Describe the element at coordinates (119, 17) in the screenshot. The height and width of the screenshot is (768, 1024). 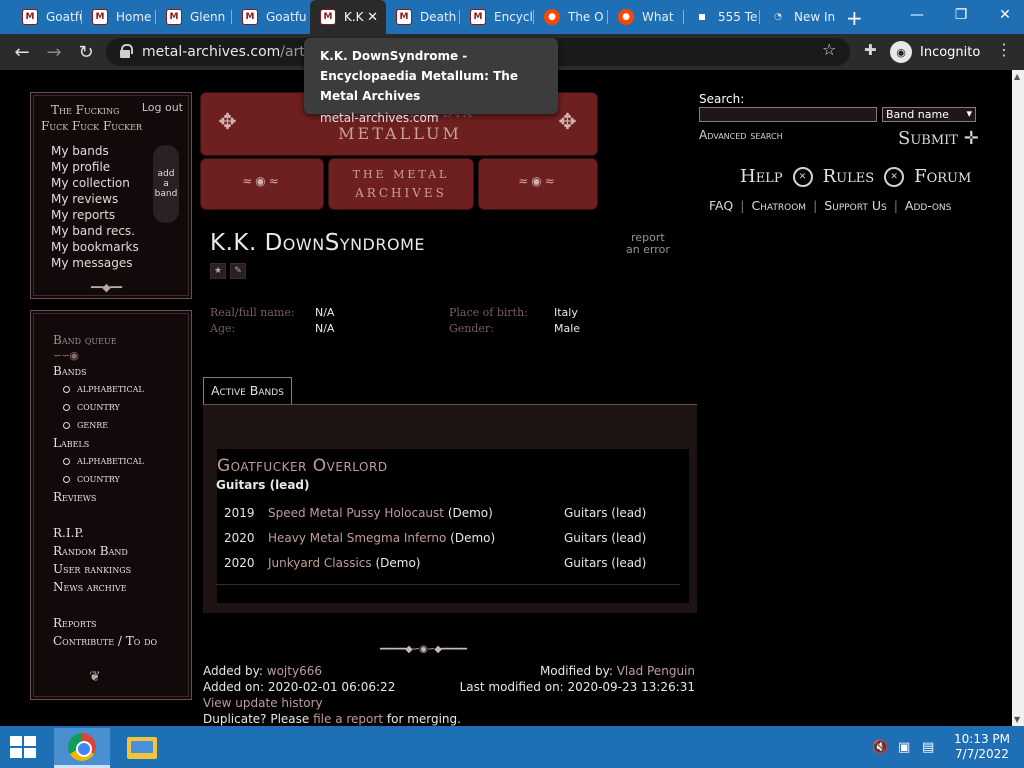
I see `browser-tab: M Home` at that location.